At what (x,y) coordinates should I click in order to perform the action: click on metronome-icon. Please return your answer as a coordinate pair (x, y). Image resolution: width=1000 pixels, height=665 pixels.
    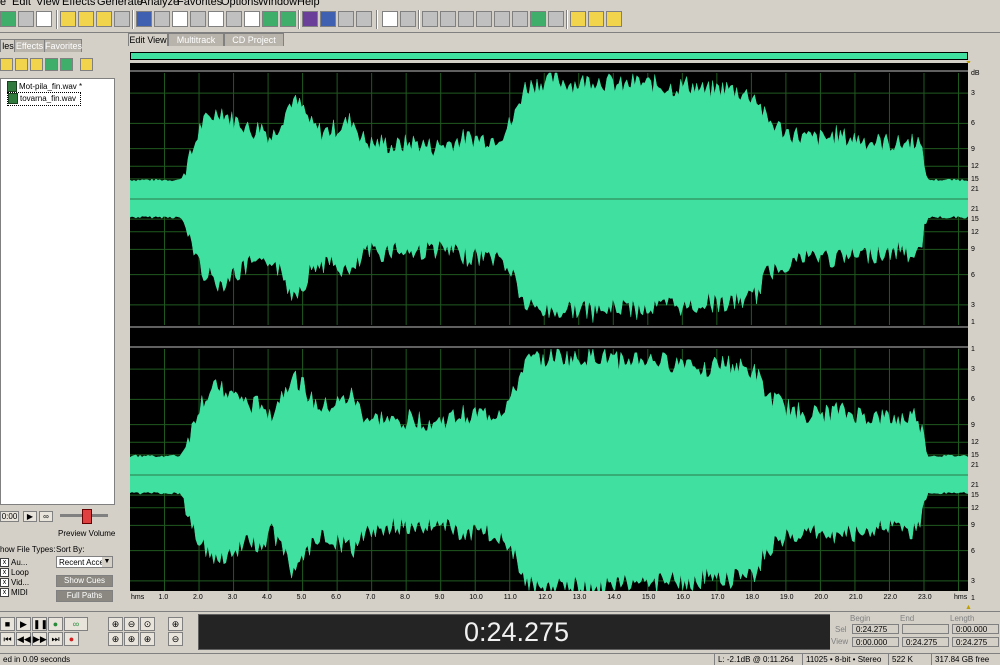
    Looking at the image, I should click on (408, 19).